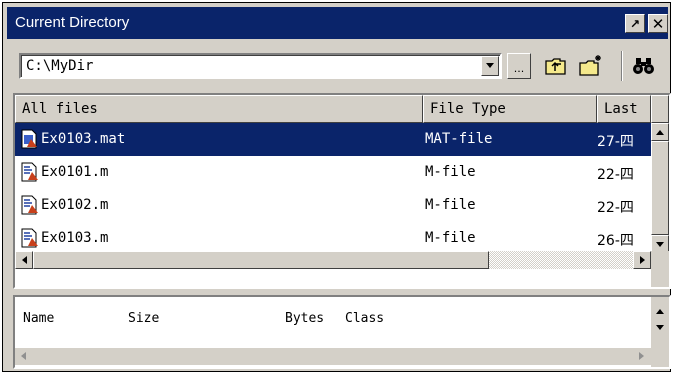  Describe the element at coordinates (38, 318) in the screenshot. I see `column-header-name: Name` at that location.